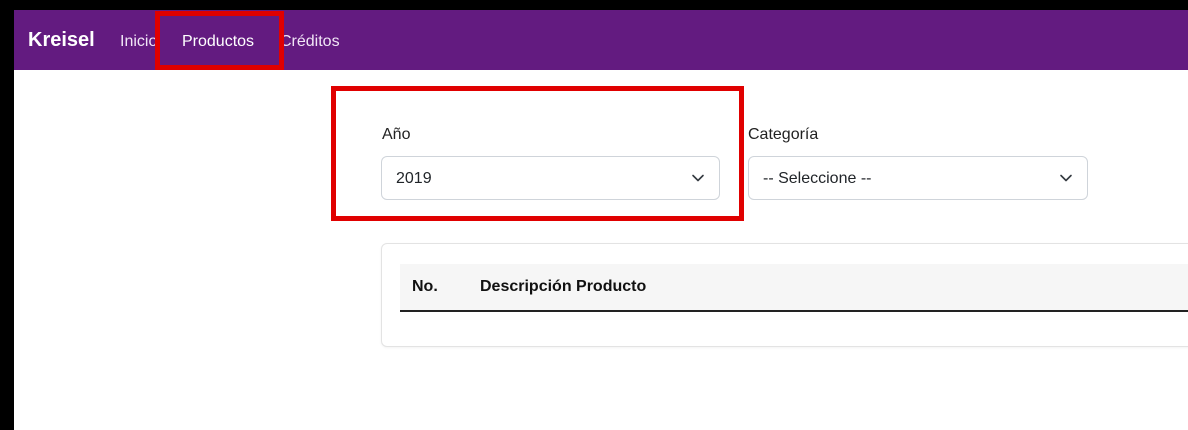 Image resolution: width=1188 pixels, height=430 pixels. Describe the element at coordinates (414, 178) in the screenshot. I see `year-select-value: 2019` at that location.